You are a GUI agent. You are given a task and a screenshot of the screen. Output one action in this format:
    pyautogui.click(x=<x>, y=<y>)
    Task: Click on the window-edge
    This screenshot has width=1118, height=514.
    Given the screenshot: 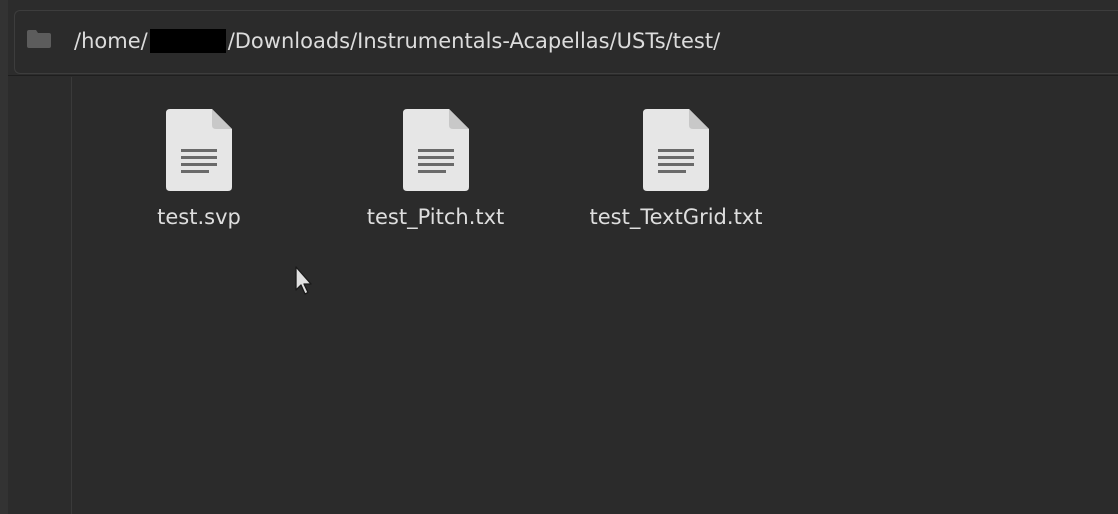 What is the action you would take?
    pyautogui.click(x=4, y=257)
    